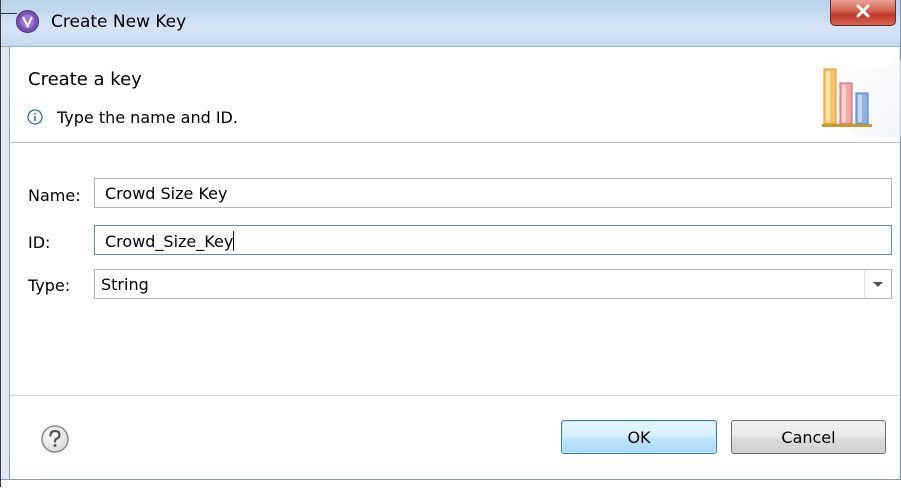 This screenshot has width=901, height=488. What do you see at coordinates (85, 79) in the screenshot?
I see `header-title: Create a key` at bounding box center [85, 79].